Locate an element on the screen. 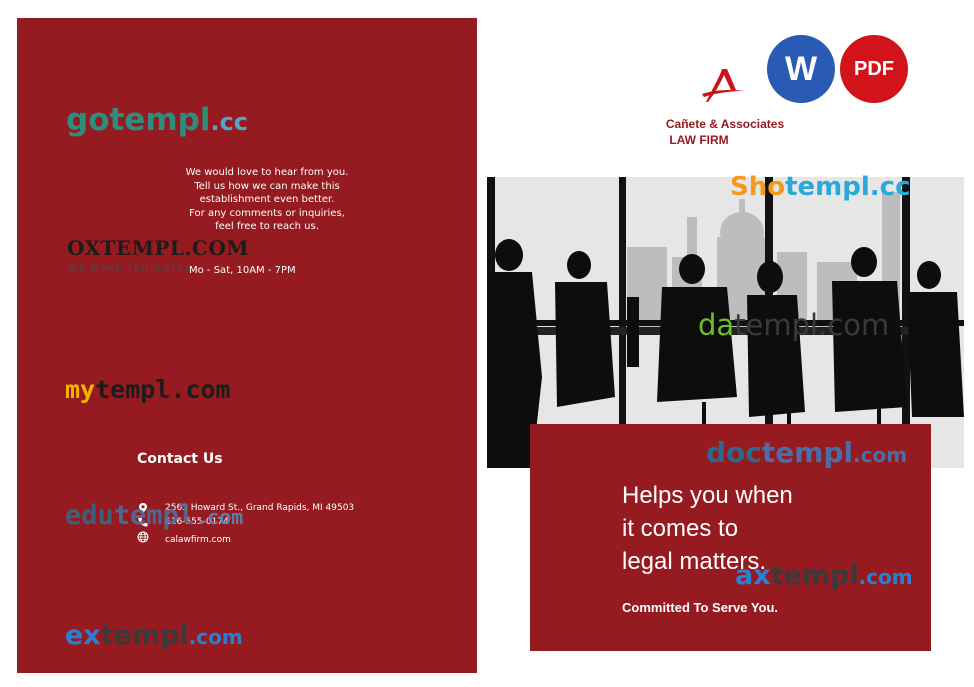  headline-line: Helps you when is located at coordinates (707, 495).